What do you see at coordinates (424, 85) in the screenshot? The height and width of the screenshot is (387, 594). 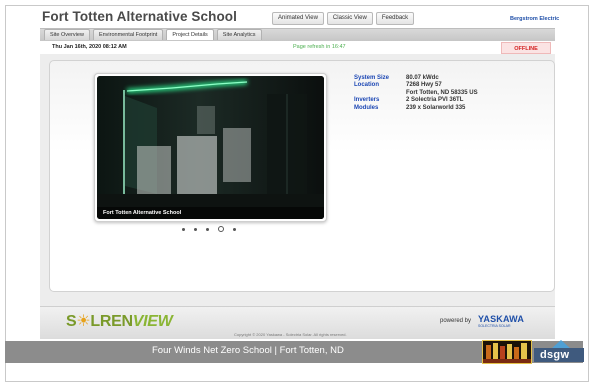 I see `location-street: 7268 Hwy 57` at bounding box center [424, 85].